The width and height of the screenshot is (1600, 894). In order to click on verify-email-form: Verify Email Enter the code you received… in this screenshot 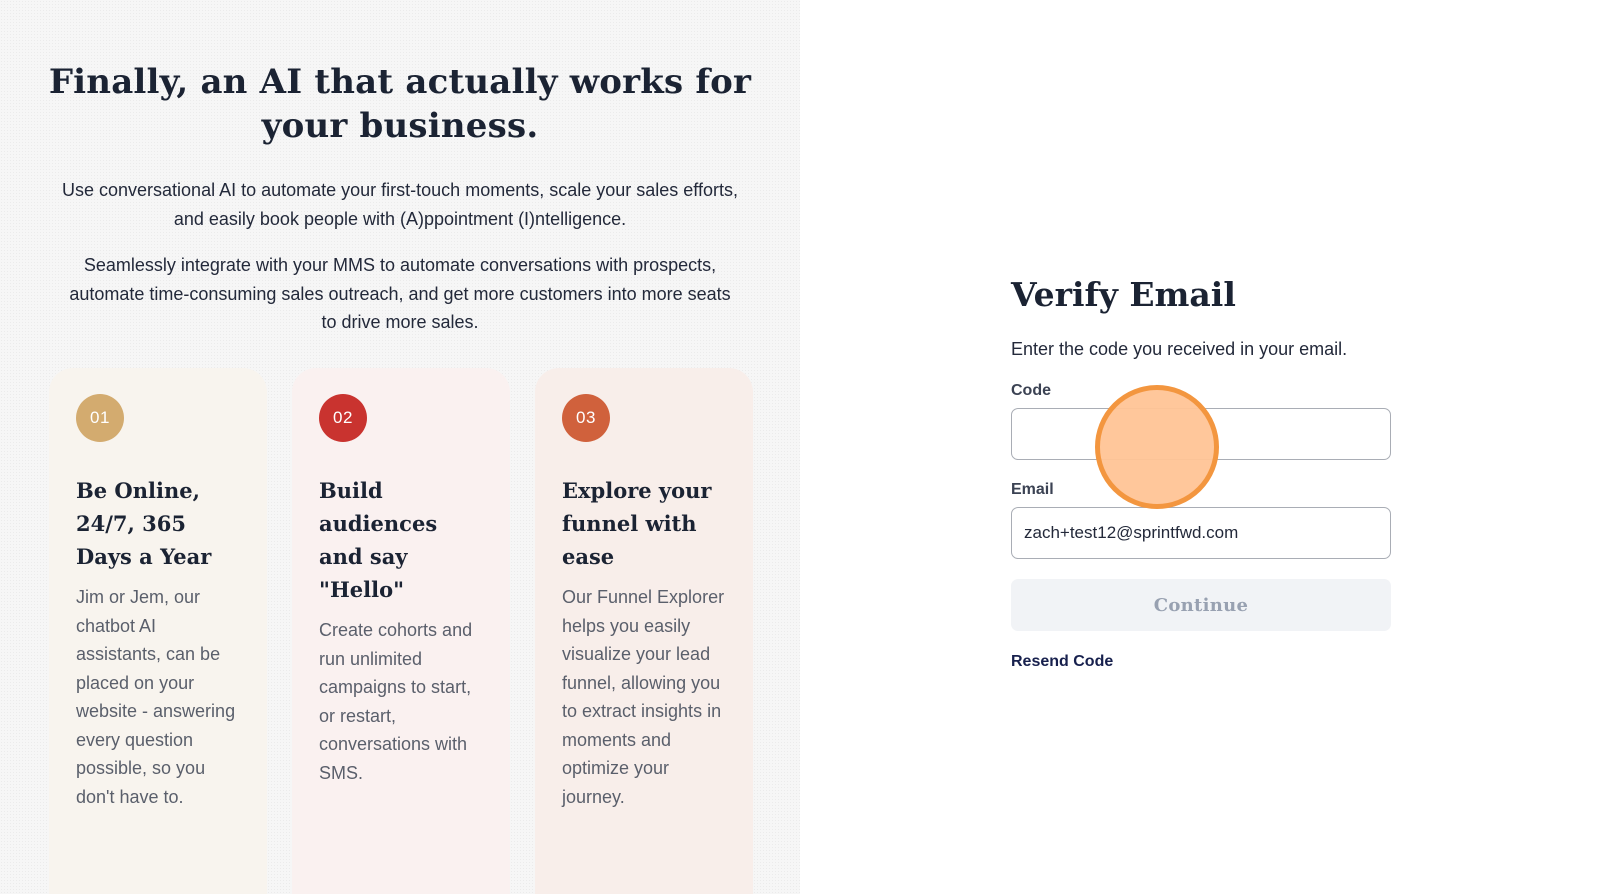, I will do `click(1201, 472)`.